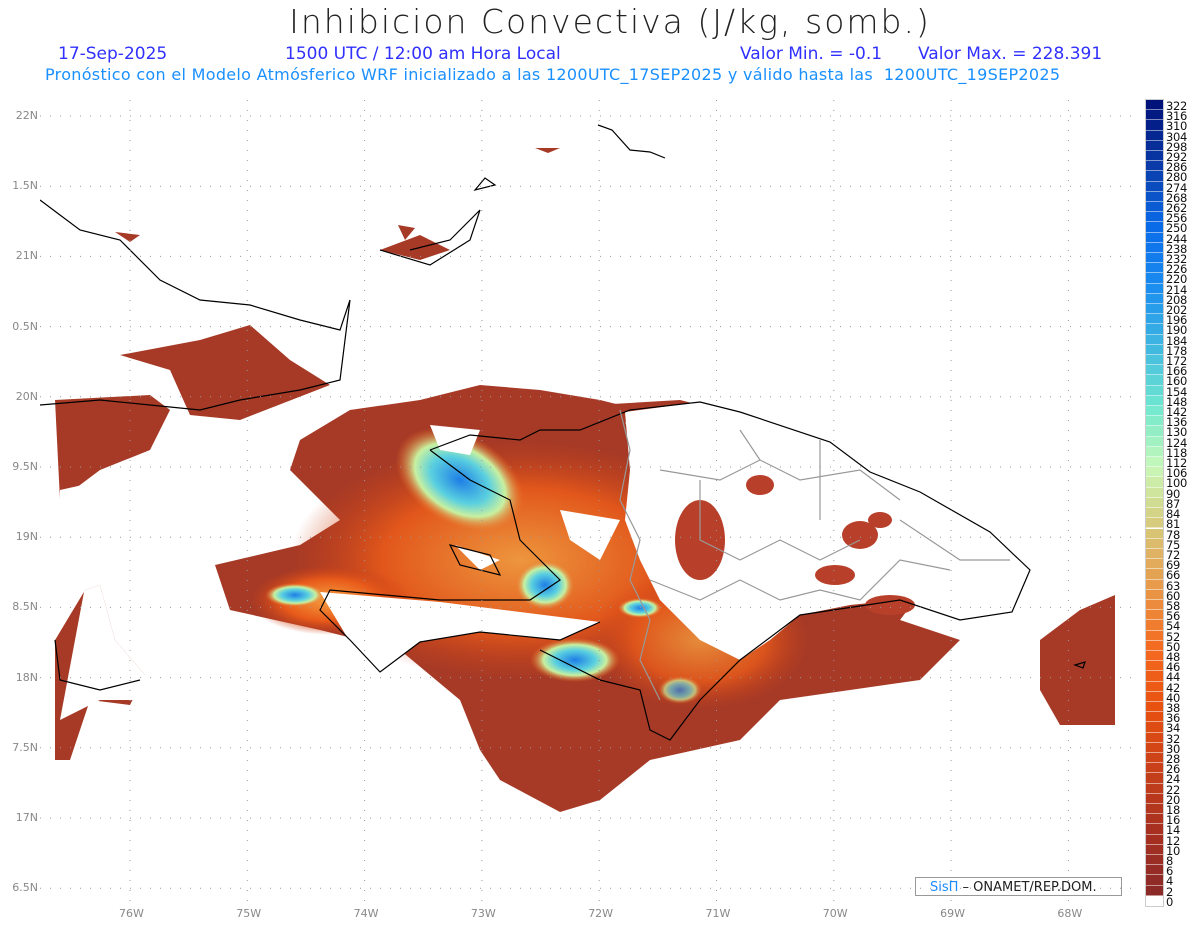  Describe the element at coordinates (601, 913) in the screenshot. I see `lon-label: 72W` at that location.